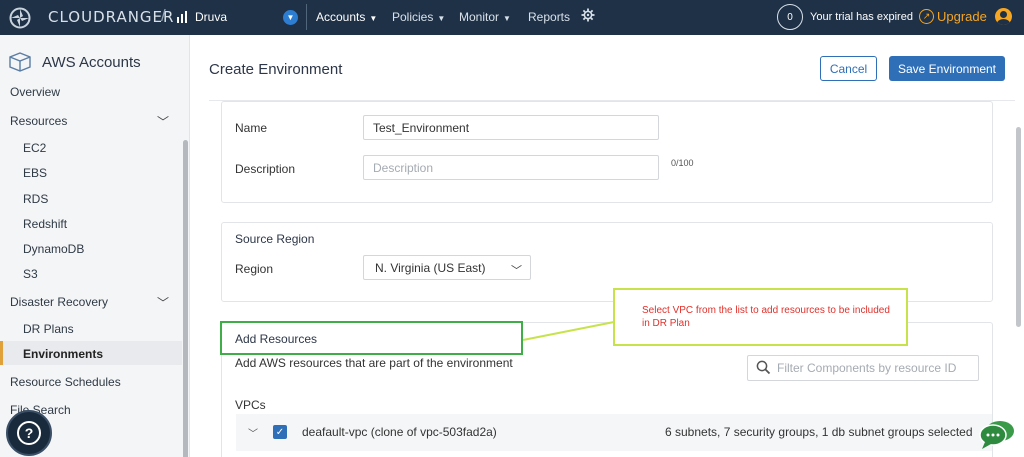 Image resolution: width=1024 pixels, height=457 pixels. What do you see at coordinates (371, 338) in the screenshot?
I see `annotation-highlight-box` at bounding box center [371, 338].